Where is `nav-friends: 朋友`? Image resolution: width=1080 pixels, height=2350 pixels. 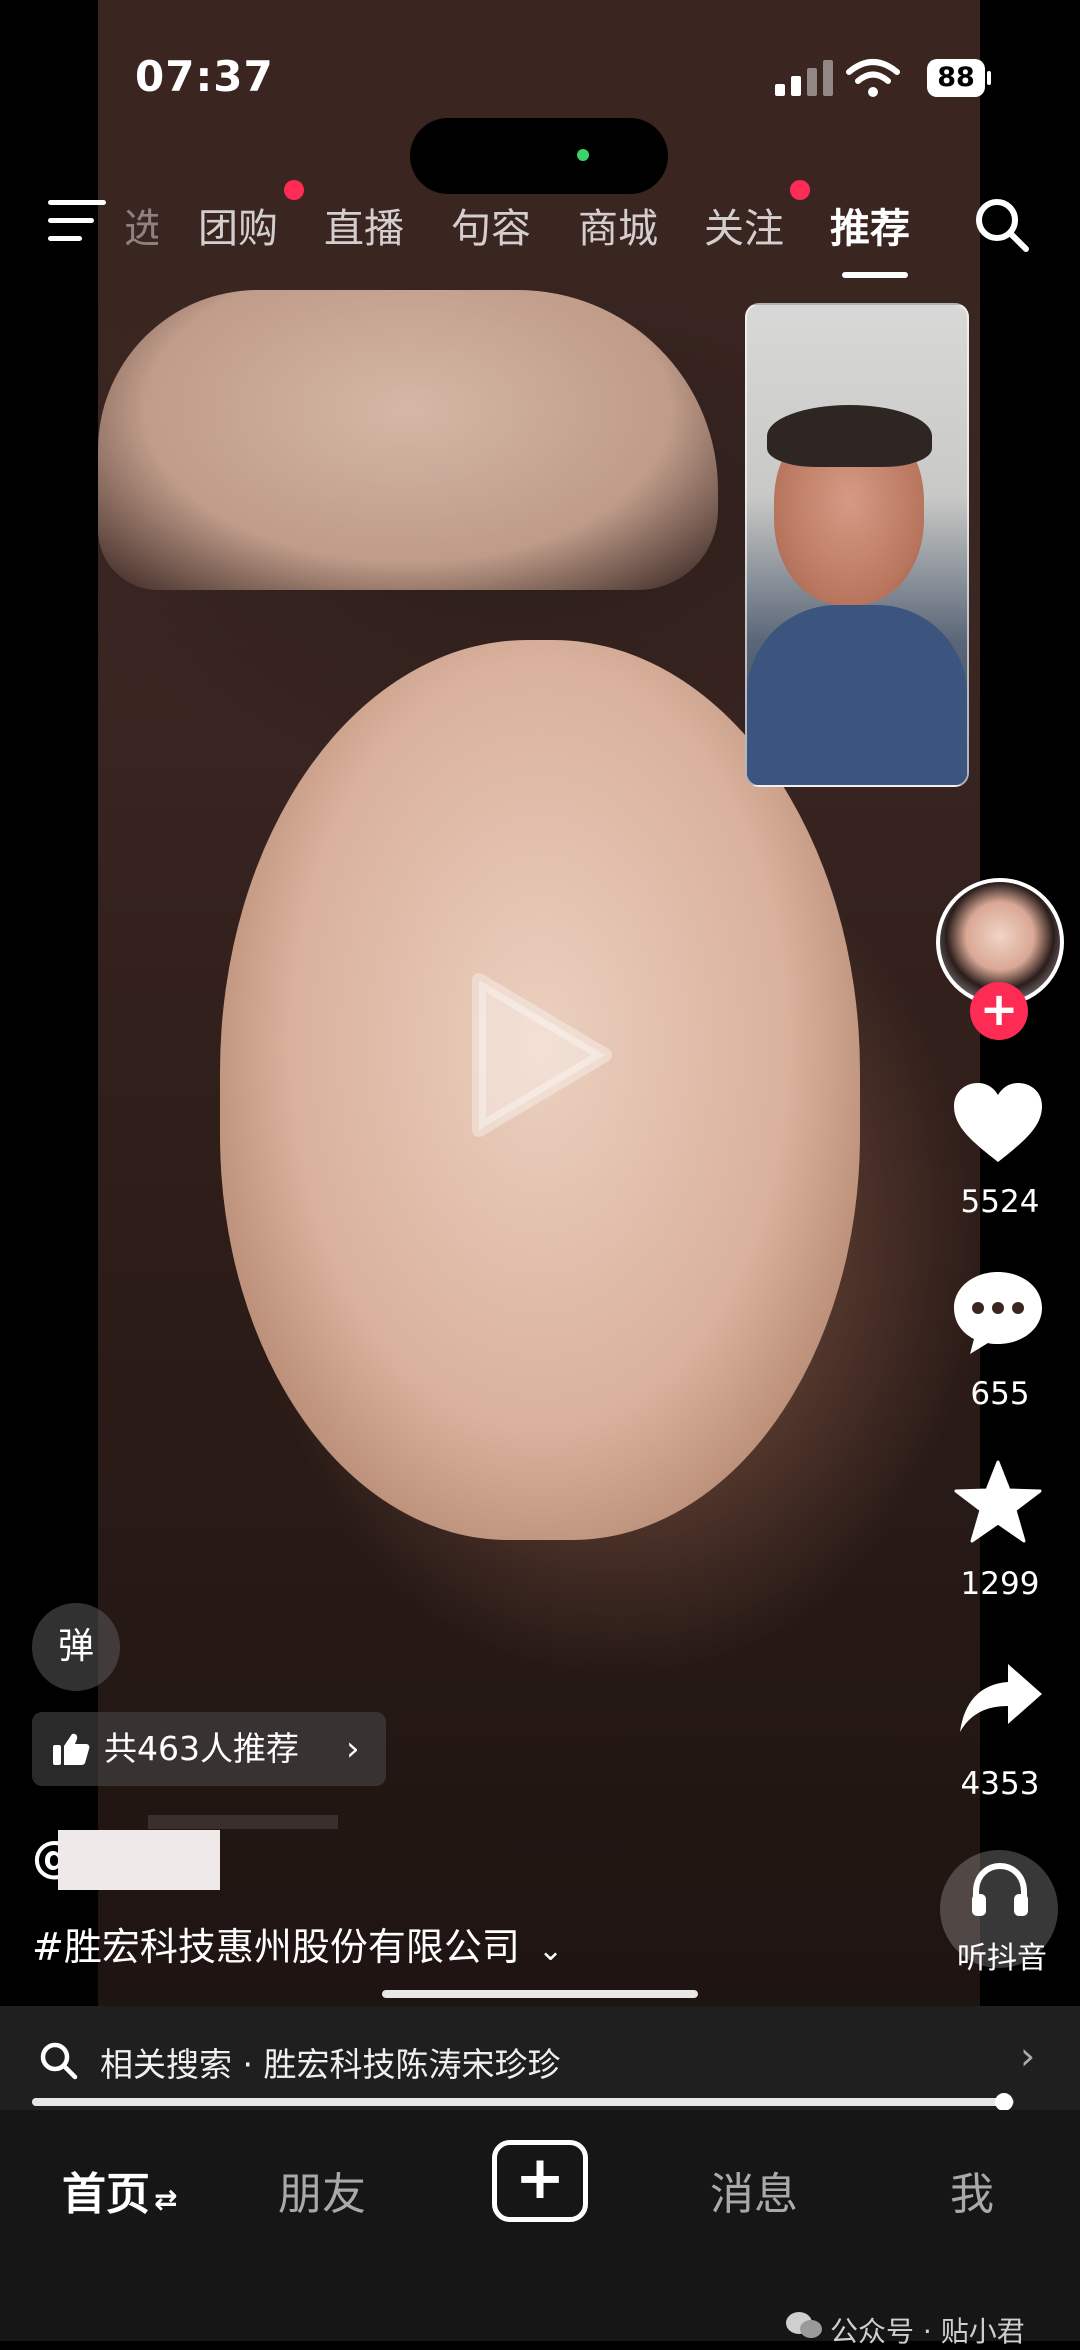
nav-friends: 朋友 is located at coordinates (322, 2190).